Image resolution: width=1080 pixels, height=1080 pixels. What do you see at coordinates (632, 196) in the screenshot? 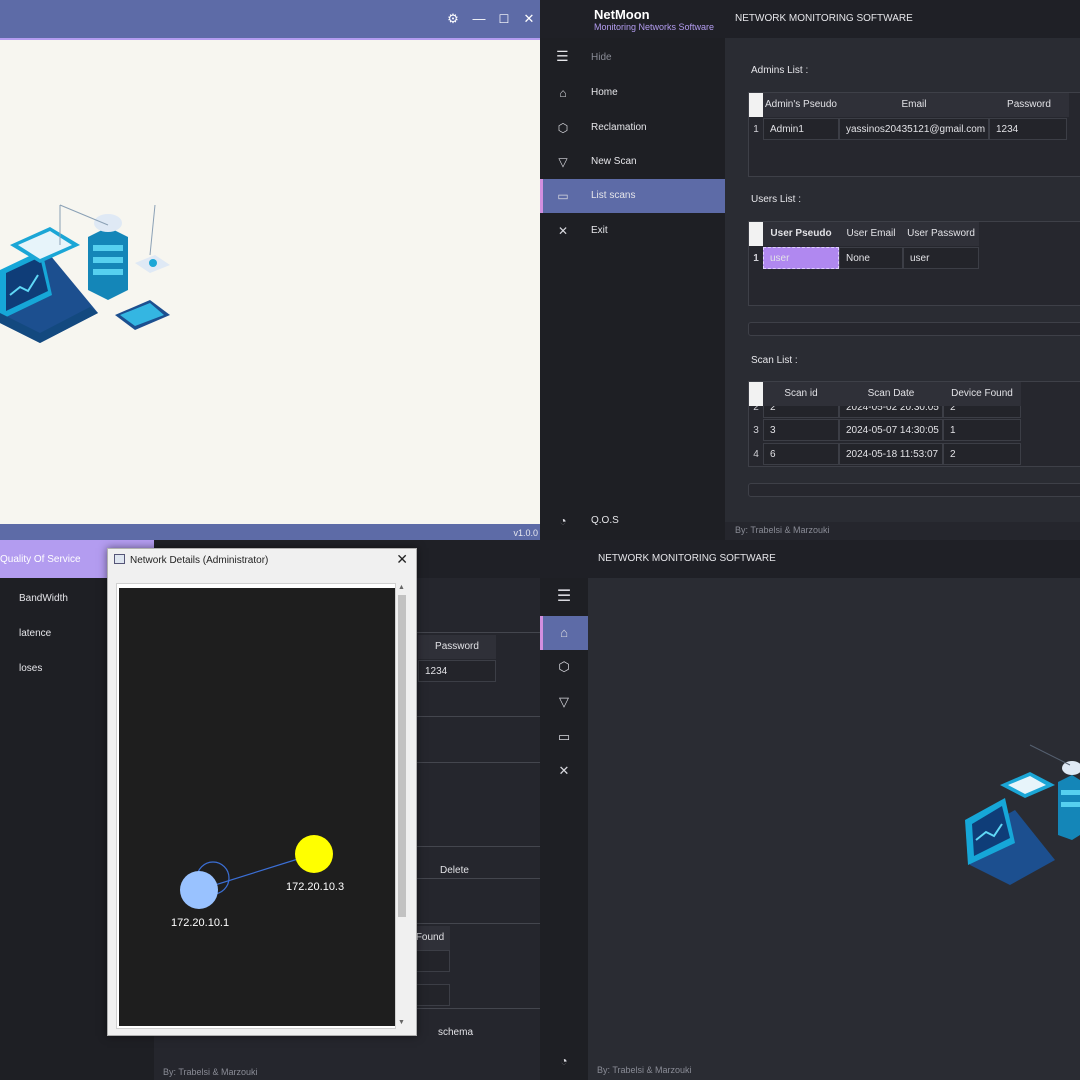
I see `sidebar-item-list-scans: ▭ List scans` at bounding box center [632, 196].